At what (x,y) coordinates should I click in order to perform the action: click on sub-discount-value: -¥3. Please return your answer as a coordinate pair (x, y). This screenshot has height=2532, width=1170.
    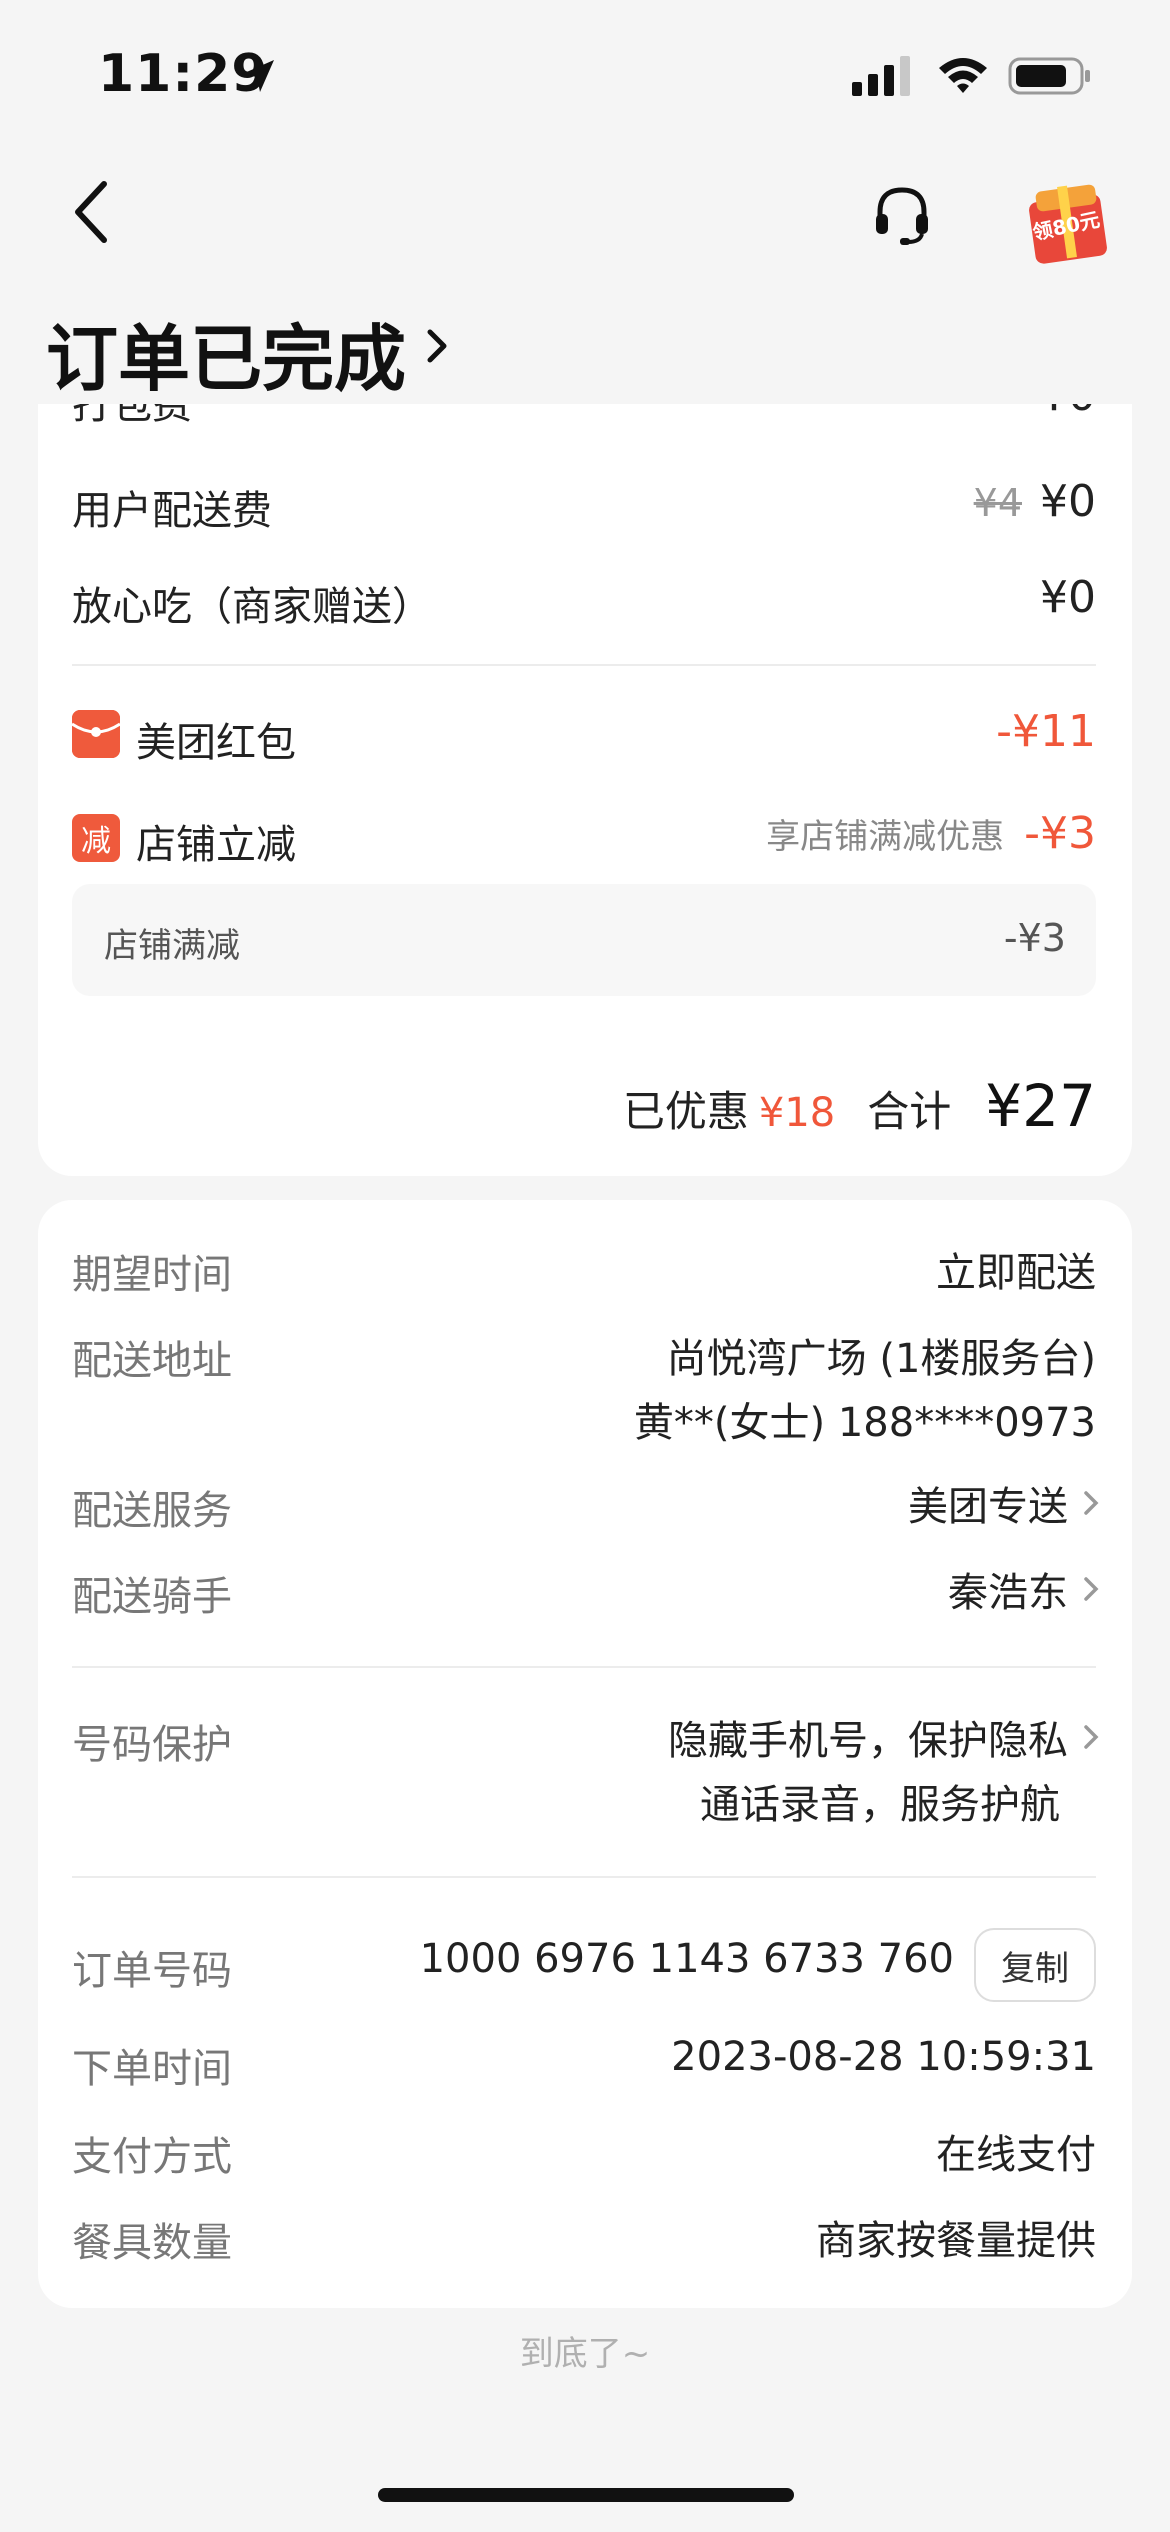
    Looking at the image, I should click on (1034, 938).